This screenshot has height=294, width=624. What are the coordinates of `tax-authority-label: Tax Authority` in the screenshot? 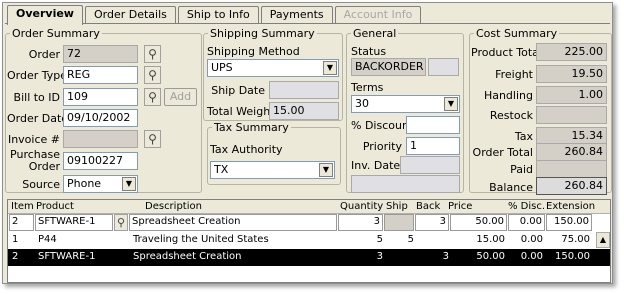 It's located at (246, 149).